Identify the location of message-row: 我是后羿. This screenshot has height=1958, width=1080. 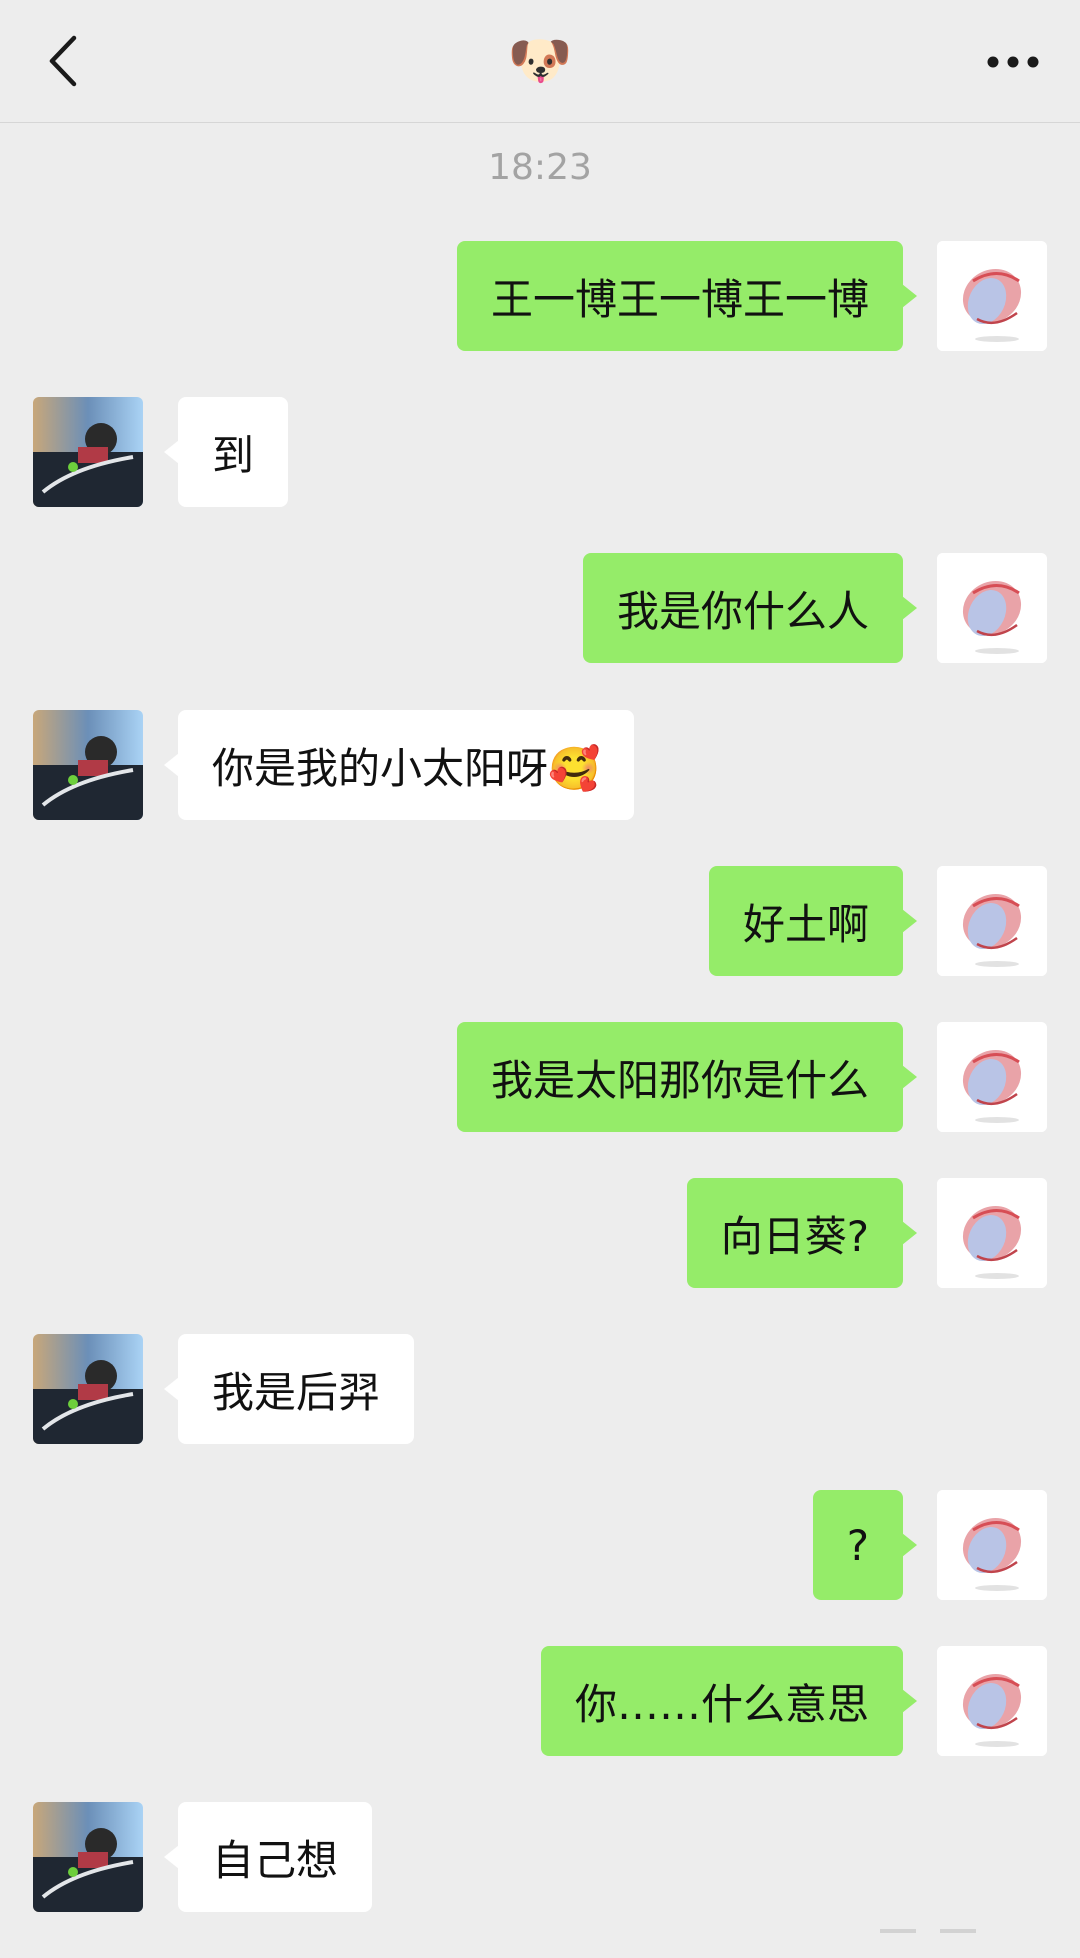
(540, 1390).